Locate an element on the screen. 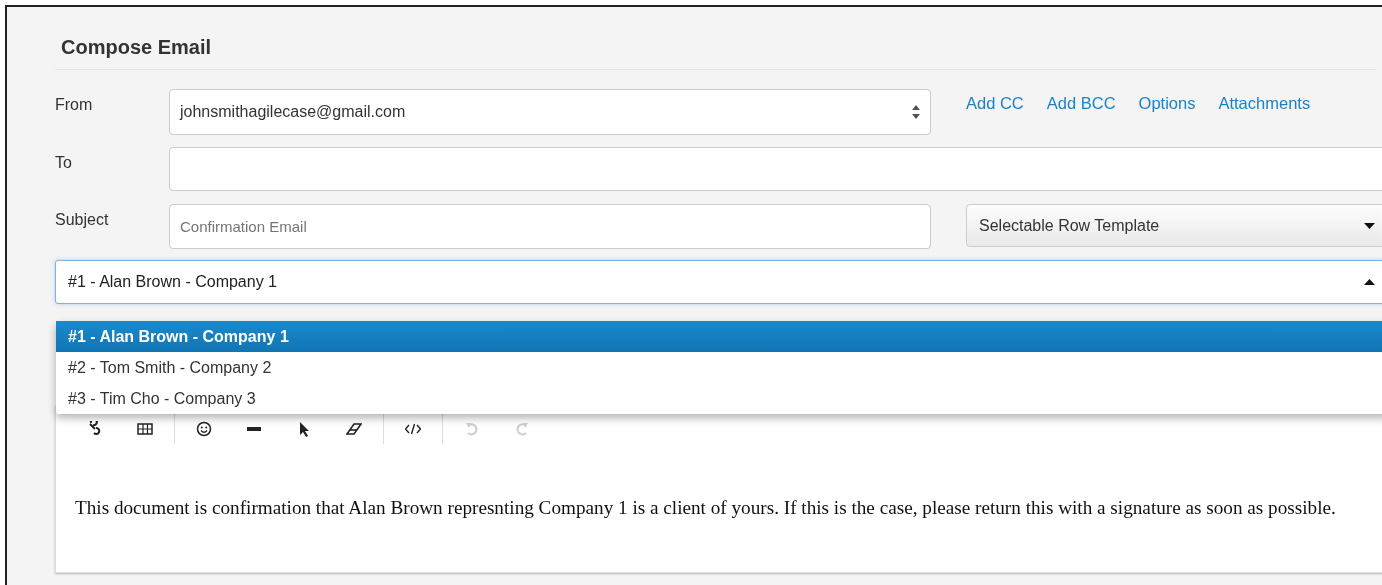  undo-icon is located at coordinates (472, 429).